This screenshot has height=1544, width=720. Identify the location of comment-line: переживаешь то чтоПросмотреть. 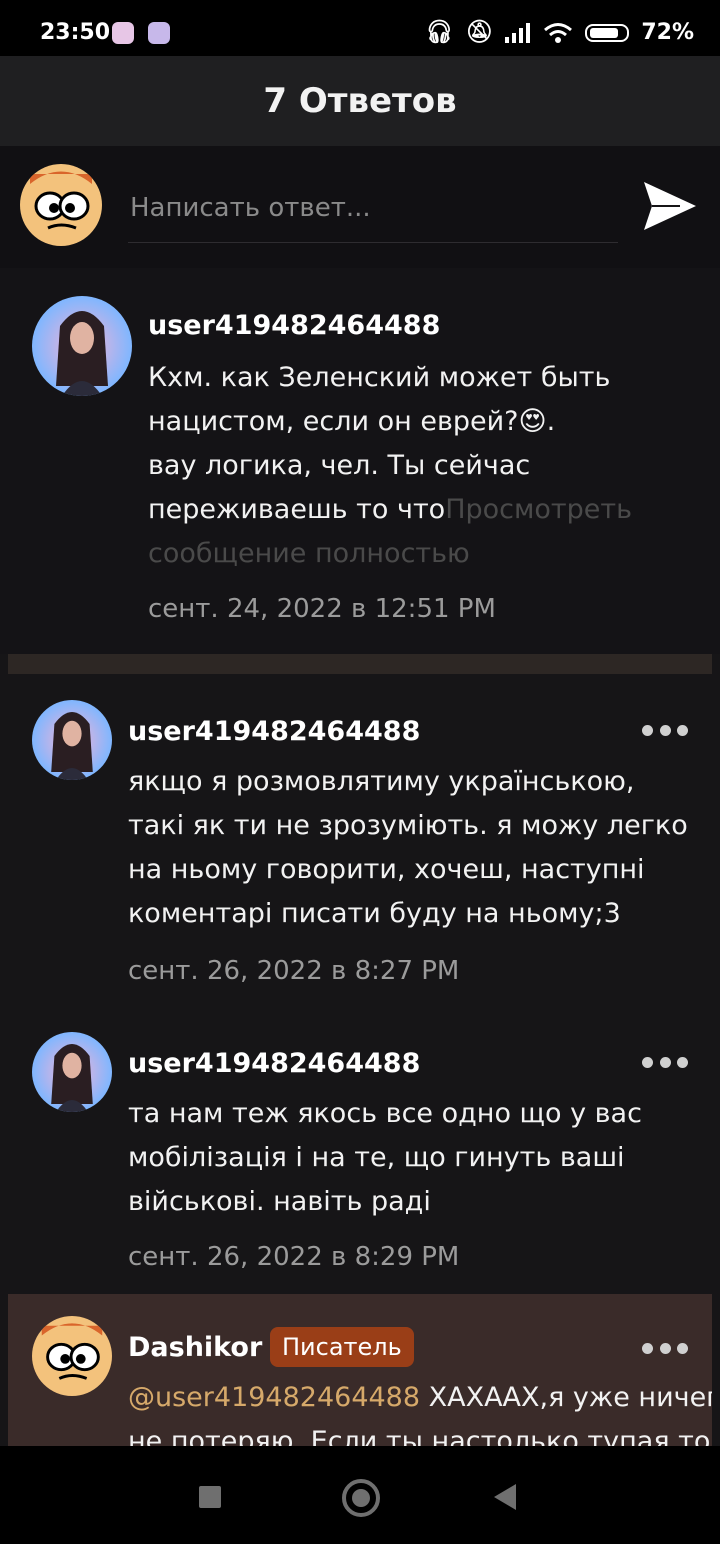
(418, 510).